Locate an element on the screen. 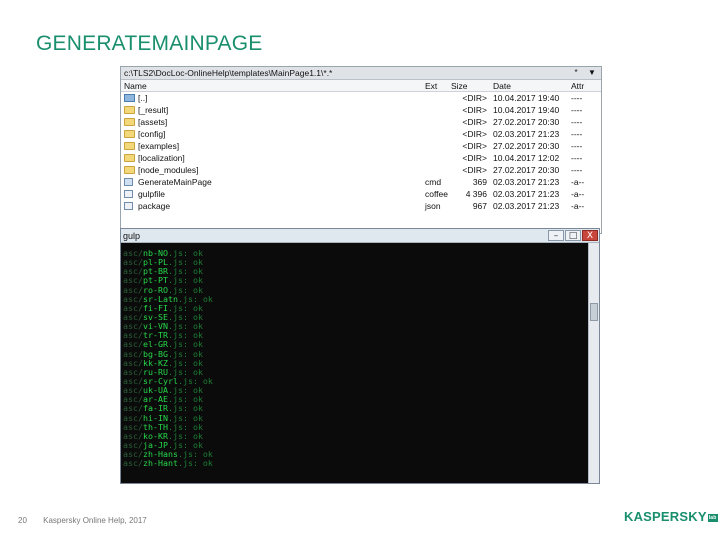 The width and height of the screenshot is (720, 540). file-name-cell: gulpfile is located at coordinates (273, 194).